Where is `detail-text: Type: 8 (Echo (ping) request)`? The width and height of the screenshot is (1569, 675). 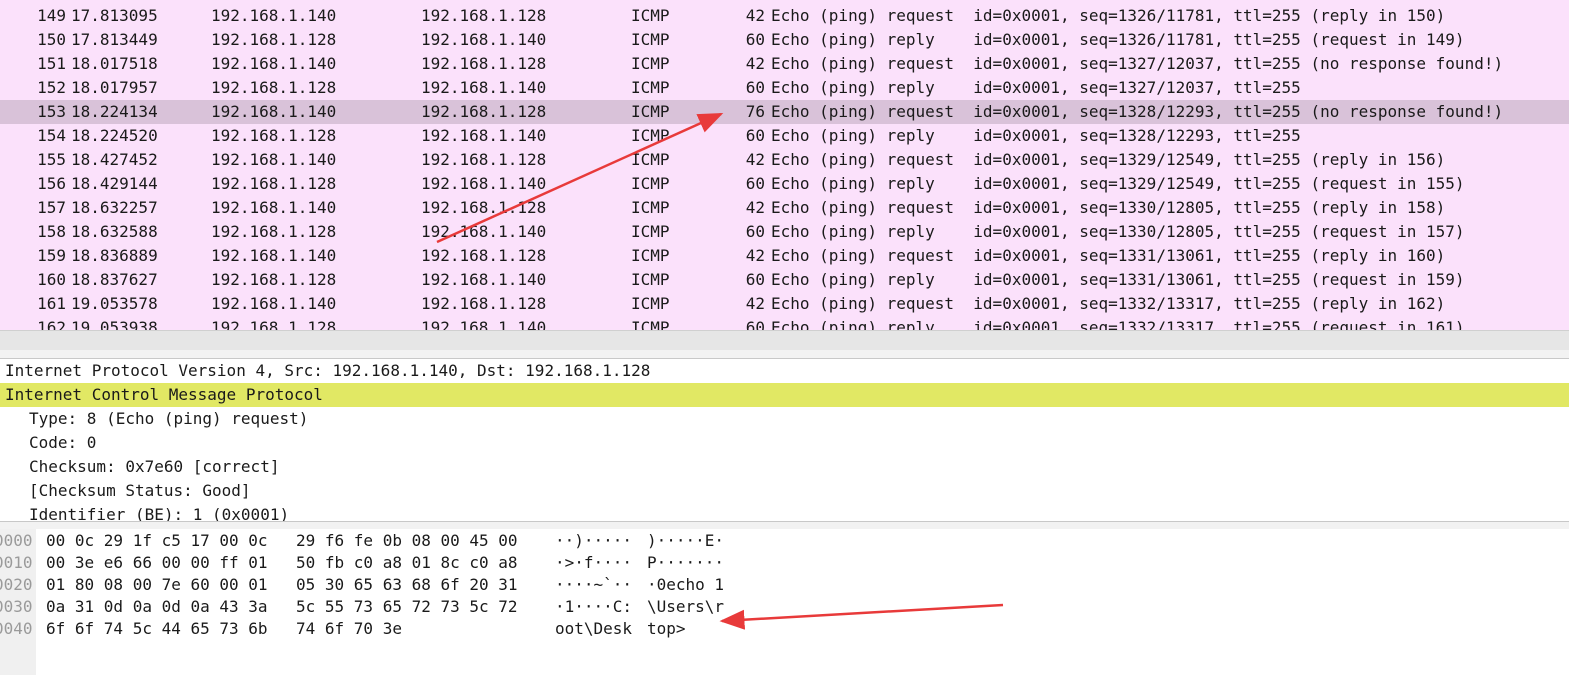 detail-text: Type: 8 (Echo (ping) request) is located at coordinates (169, 418).